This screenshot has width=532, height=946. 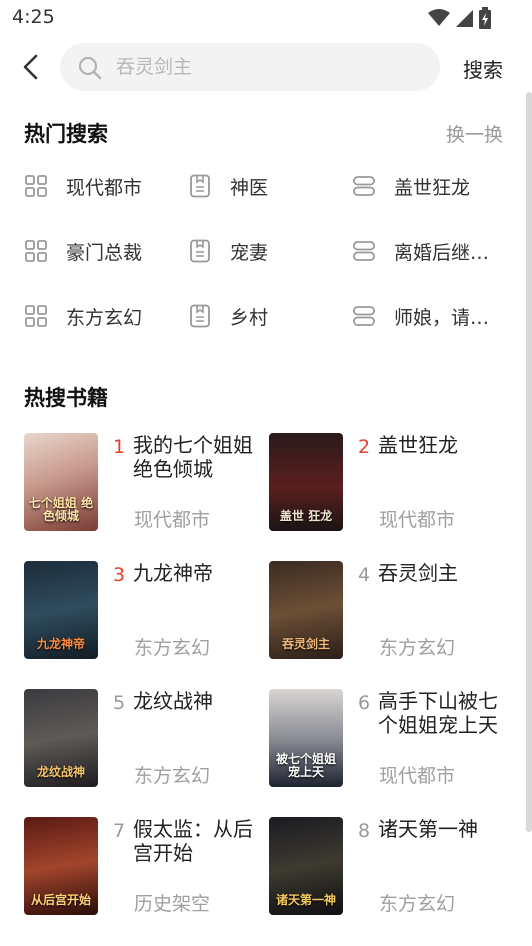 What do you see at coordinates (60, 900) in the screenshot?
I see `book-cover-title: 从后宫开始` at bounding box center [60, 900].